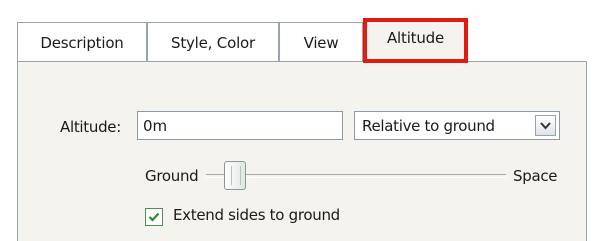 Image resolution: width=595 pixels, height=241 pixels. I want to click on tab-label: View, so click(321, 42).